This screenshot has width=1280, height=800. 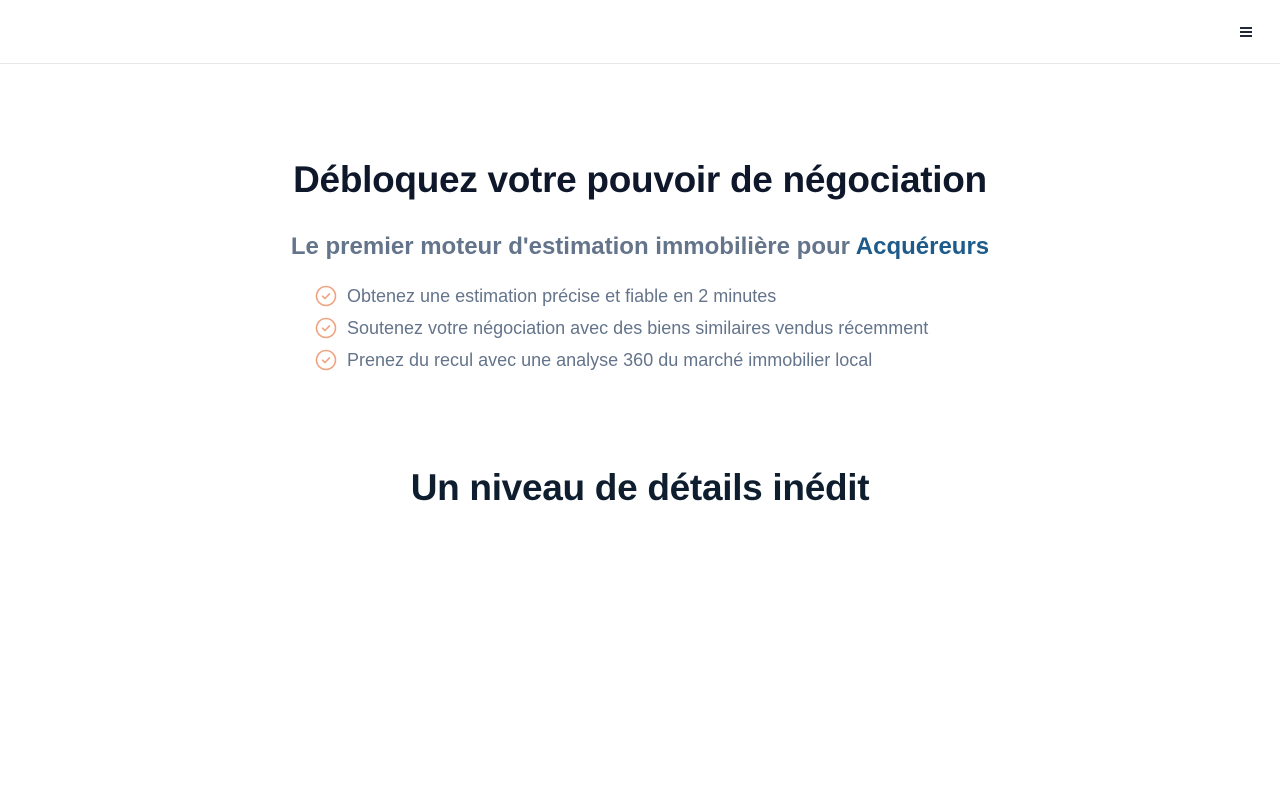 I want to click on hamburger-menu-icon, so click(x=1246, y=32).